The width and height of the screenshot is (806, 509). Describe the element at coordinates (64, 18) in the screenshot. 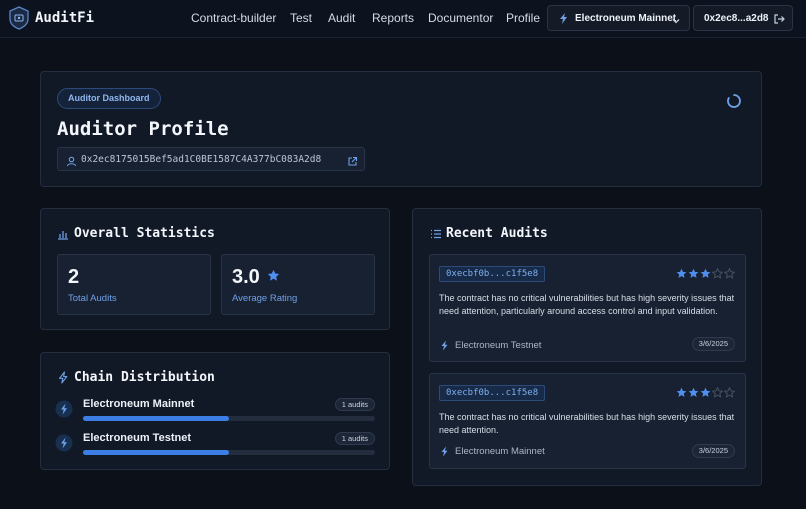

I see `app-name: AuditFi` at that location.